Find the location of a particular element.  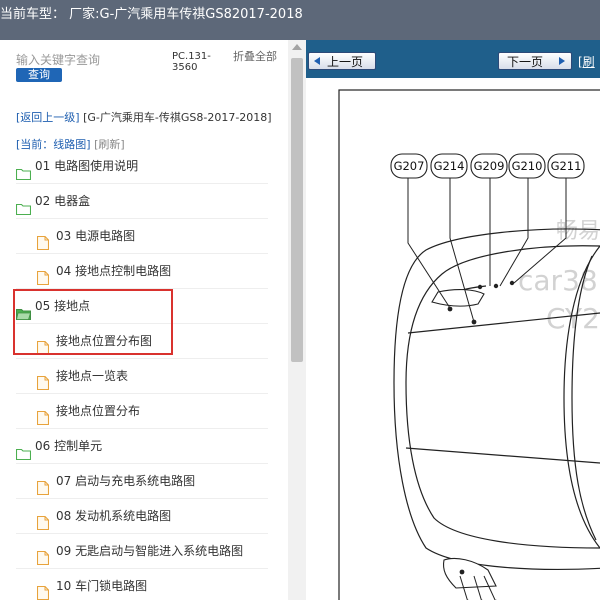

file-icon is located at coordinates (43, 589).